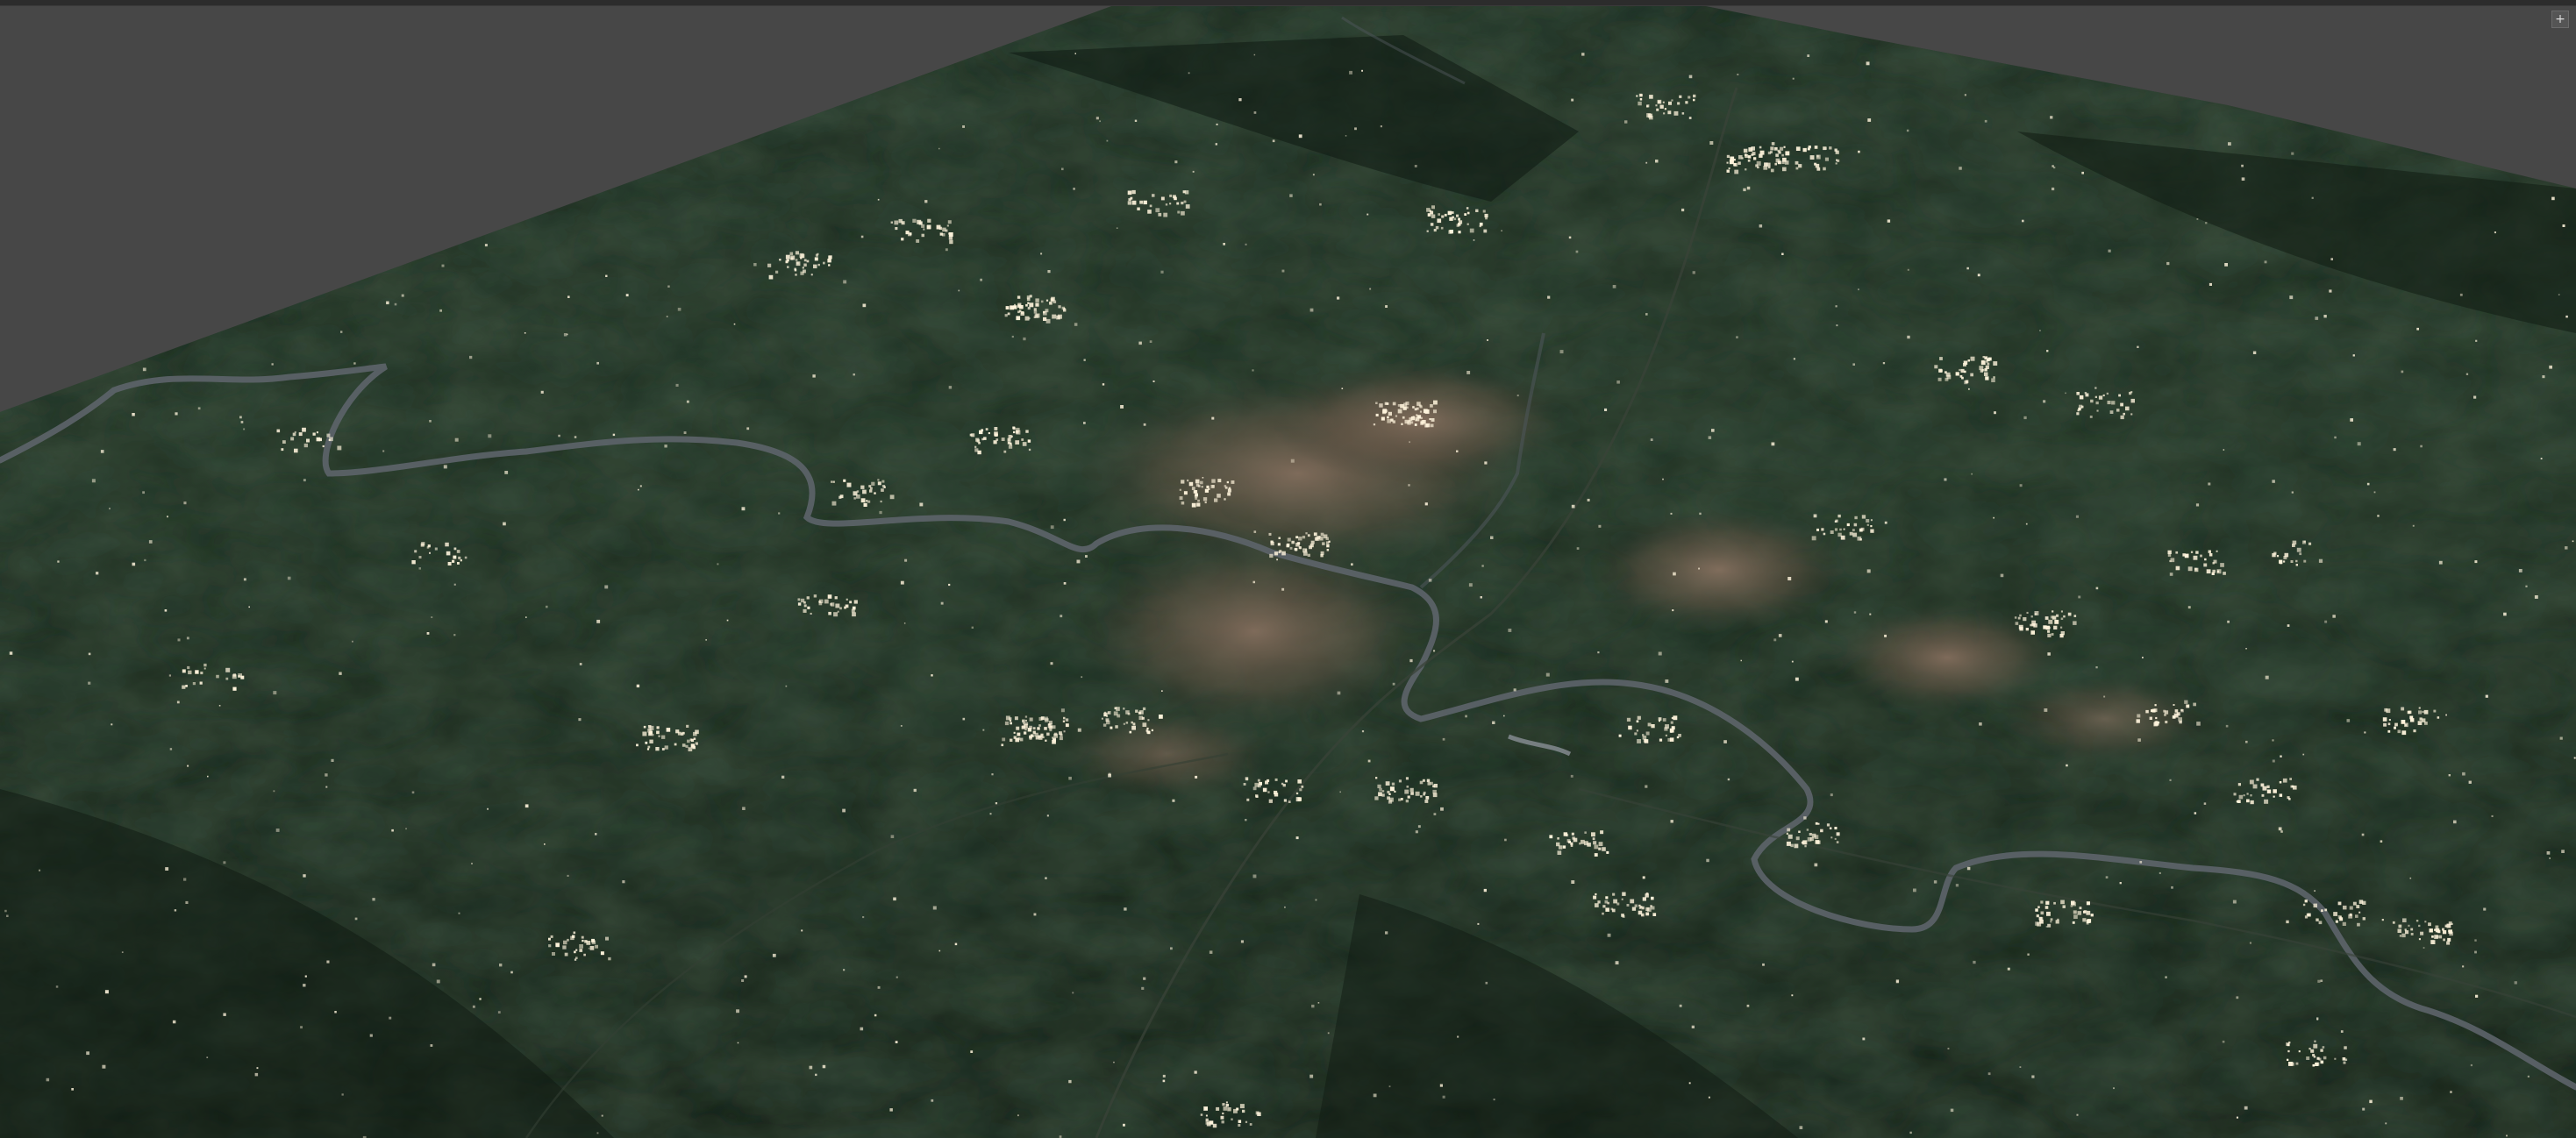  Describe the element at coordinates (2560, 19) in the screenshot. I see `add-view-button: +` at that location.